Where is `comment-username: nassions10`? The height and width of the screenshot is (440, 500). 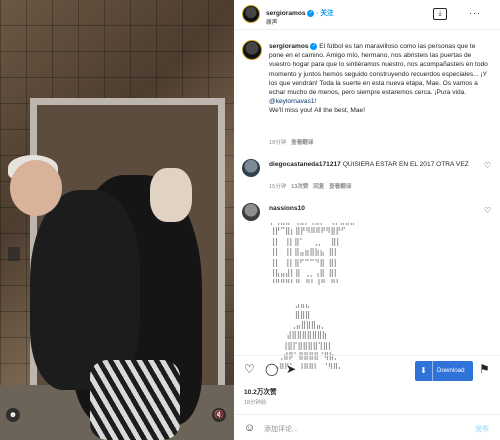 comment-username: nassions10 is located at coordinates (287, 208).